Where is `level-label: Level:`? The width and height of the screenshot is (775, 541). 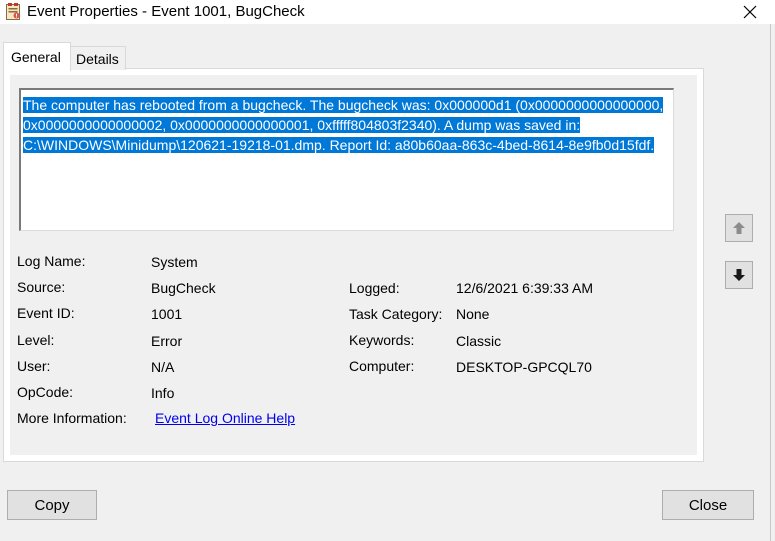
level-label: Level: is located at coordinates (36, 340).